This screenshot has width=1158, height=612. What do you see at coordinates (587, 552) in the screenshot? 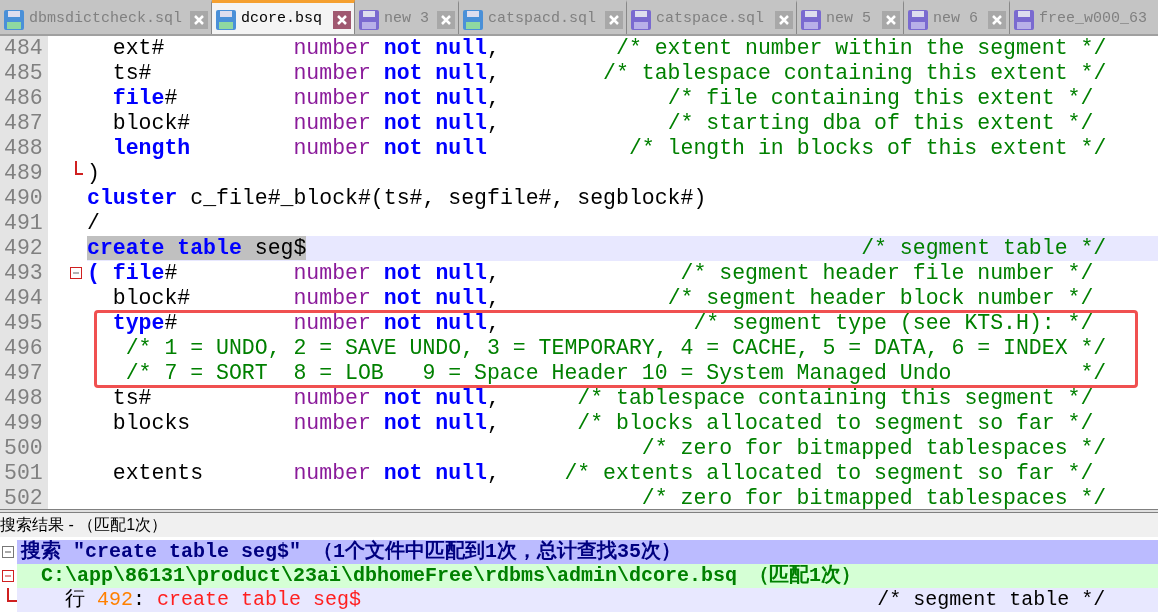
I see `search-summary: 搜索 "create table seg$" （1个文件中匹配到1次，总计查找35次）` at bounding box center [587, 552].